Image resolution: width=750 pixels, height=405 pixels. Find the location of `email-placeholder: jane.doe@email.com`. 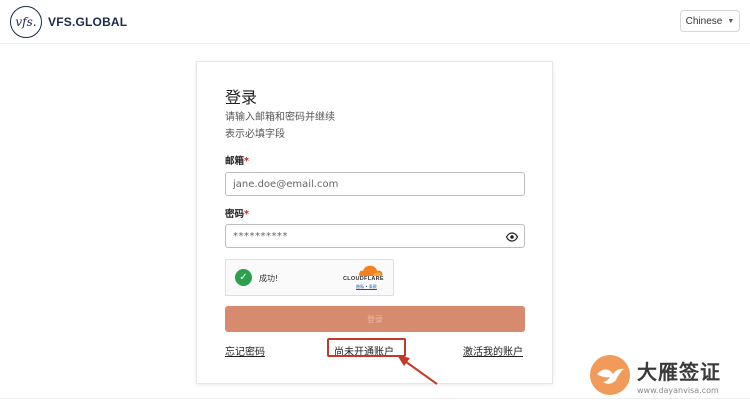

email-placeholder: jane.doe@email.com is located at coordinates (286, 184).